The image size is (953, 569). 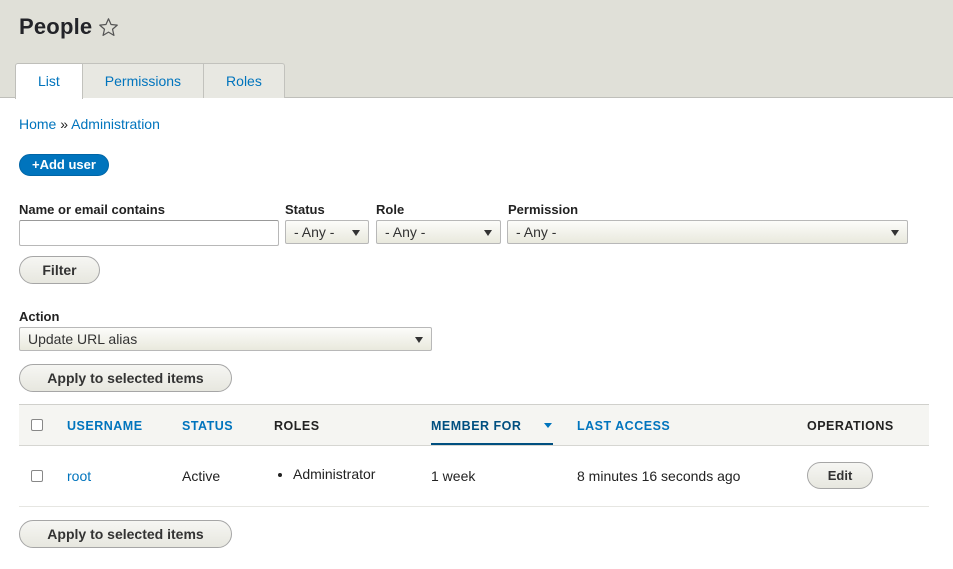 I want to click on tab-roles: Roles, so click(x=244, y=80).